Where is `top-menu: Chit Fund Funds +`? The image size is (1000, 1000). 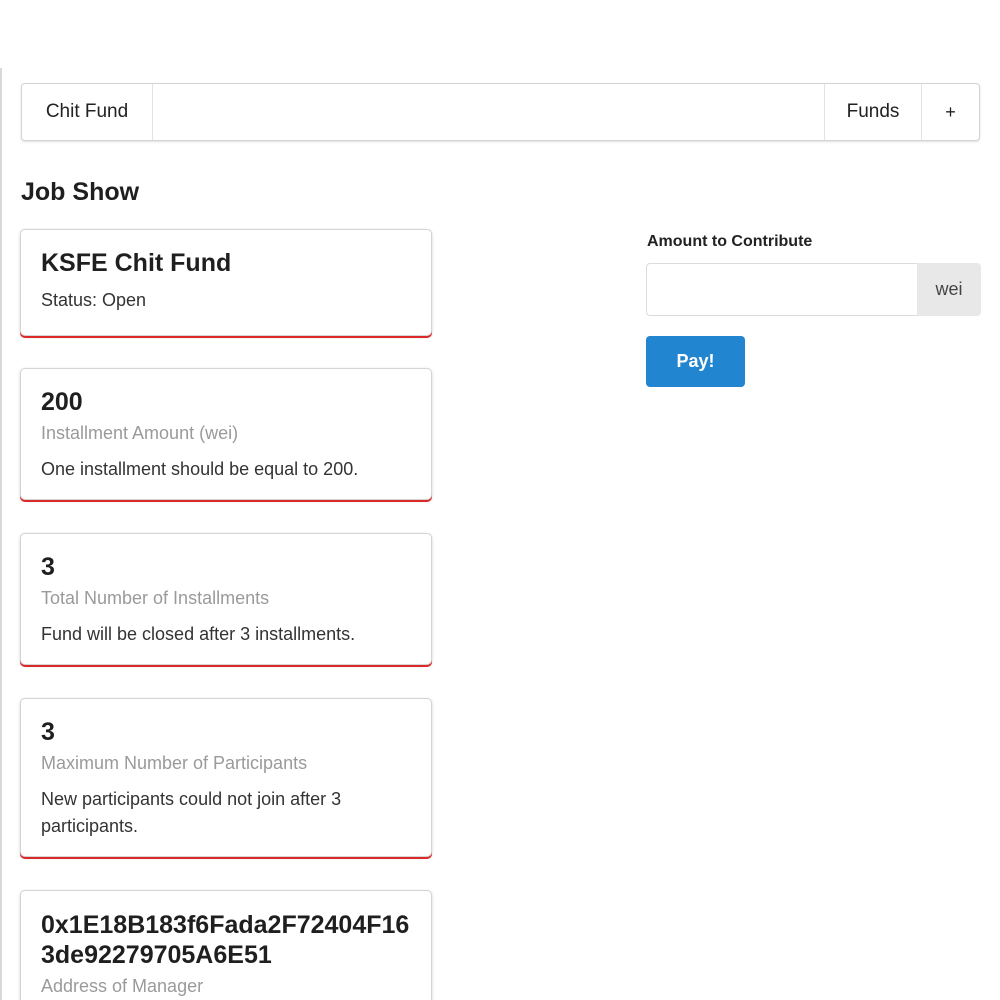
top-menu: Chit Fund Funds + is located at coordinates (500, 112).